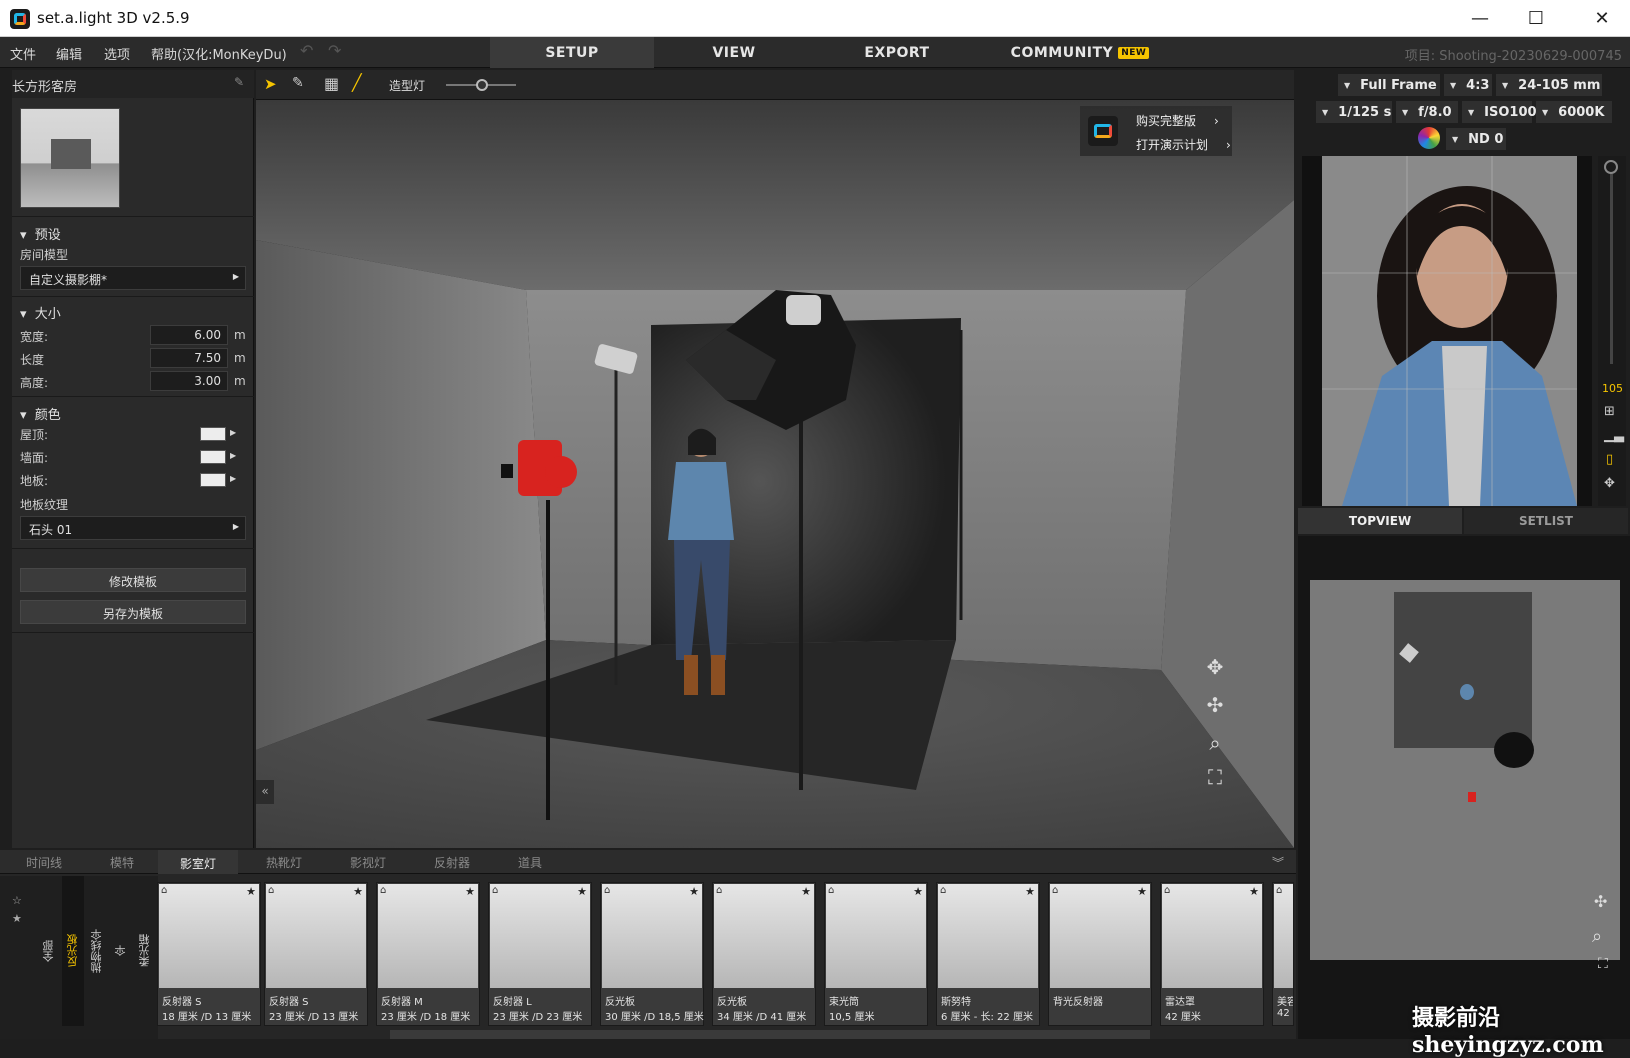 The image size is (1630, 1058). Describe the element at coordinates (133, 612) in the screenshot. I see `save-template-button: 另存为模板` at that location.